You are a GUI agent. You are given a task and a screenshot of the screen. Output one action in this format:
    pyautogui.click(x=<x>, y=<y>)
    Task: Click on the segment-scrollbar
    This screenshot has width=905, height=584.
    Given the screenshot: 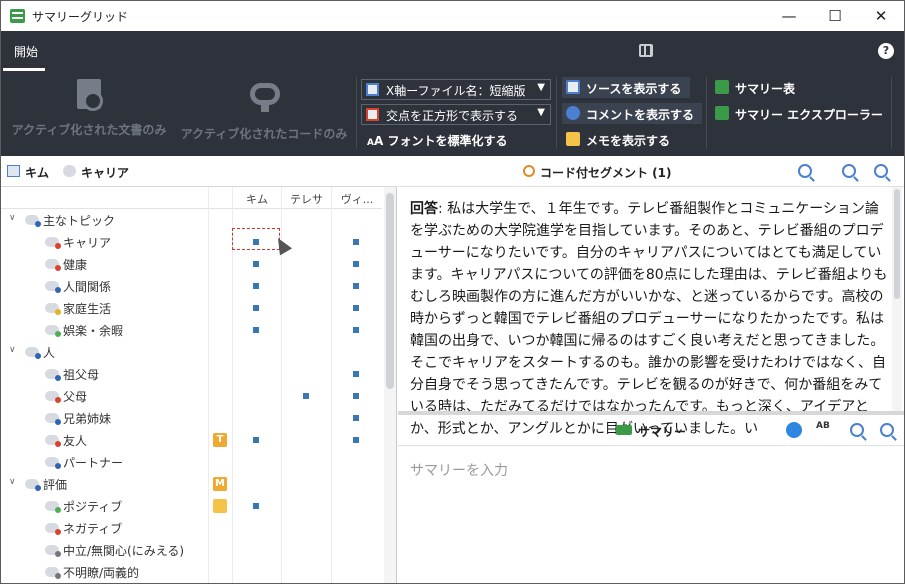 What is the action you would take?
    pyautogui.click(x=897, y=299)
    